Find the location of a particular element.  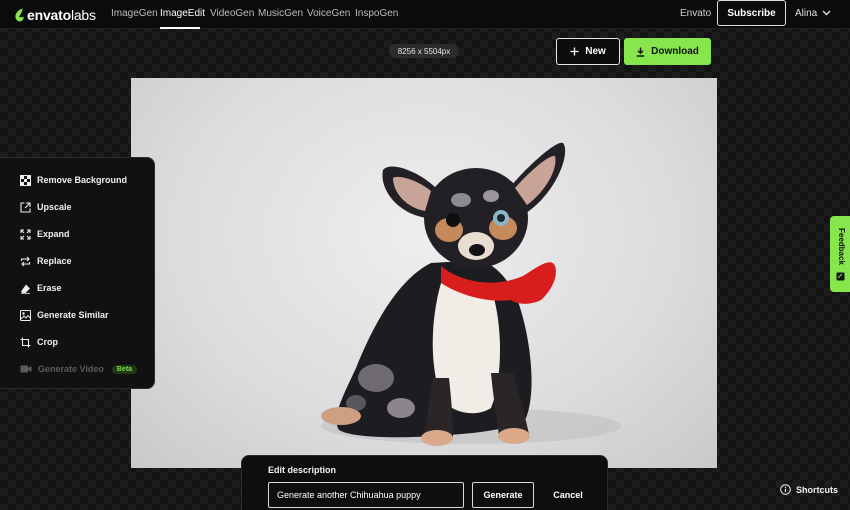

cancel-button: Cancel is located at coordinates (568, 495).